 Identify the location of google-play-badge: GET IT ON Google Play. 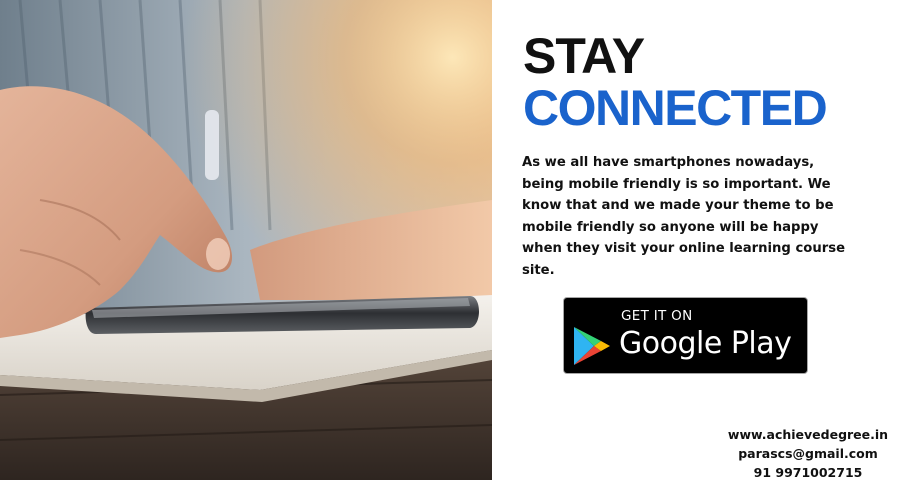
(685, 335).